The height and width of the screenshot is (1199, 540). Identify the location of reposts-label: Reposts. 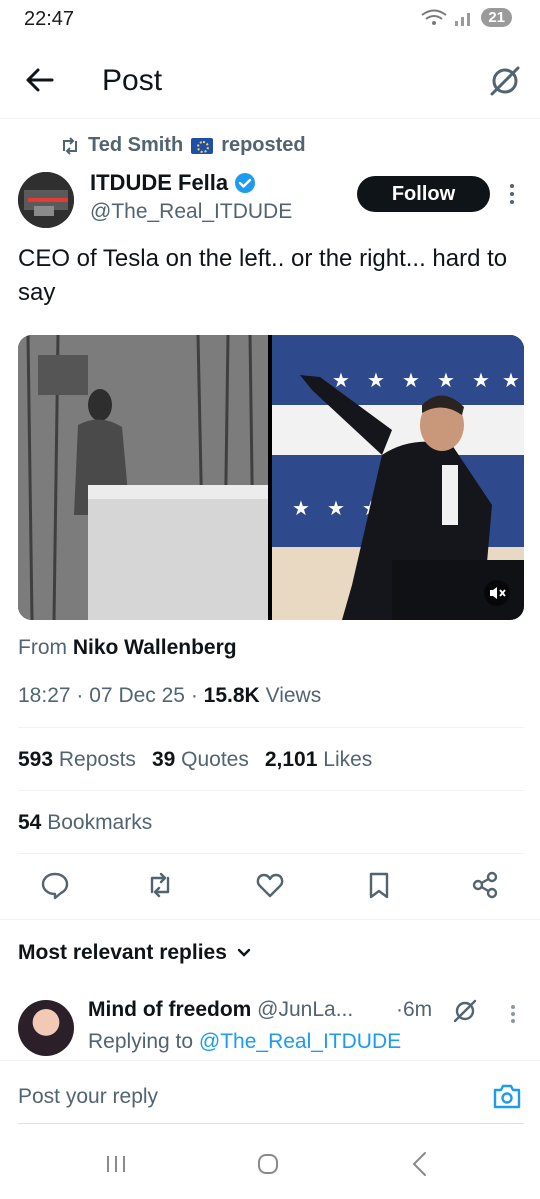
(97, 759).